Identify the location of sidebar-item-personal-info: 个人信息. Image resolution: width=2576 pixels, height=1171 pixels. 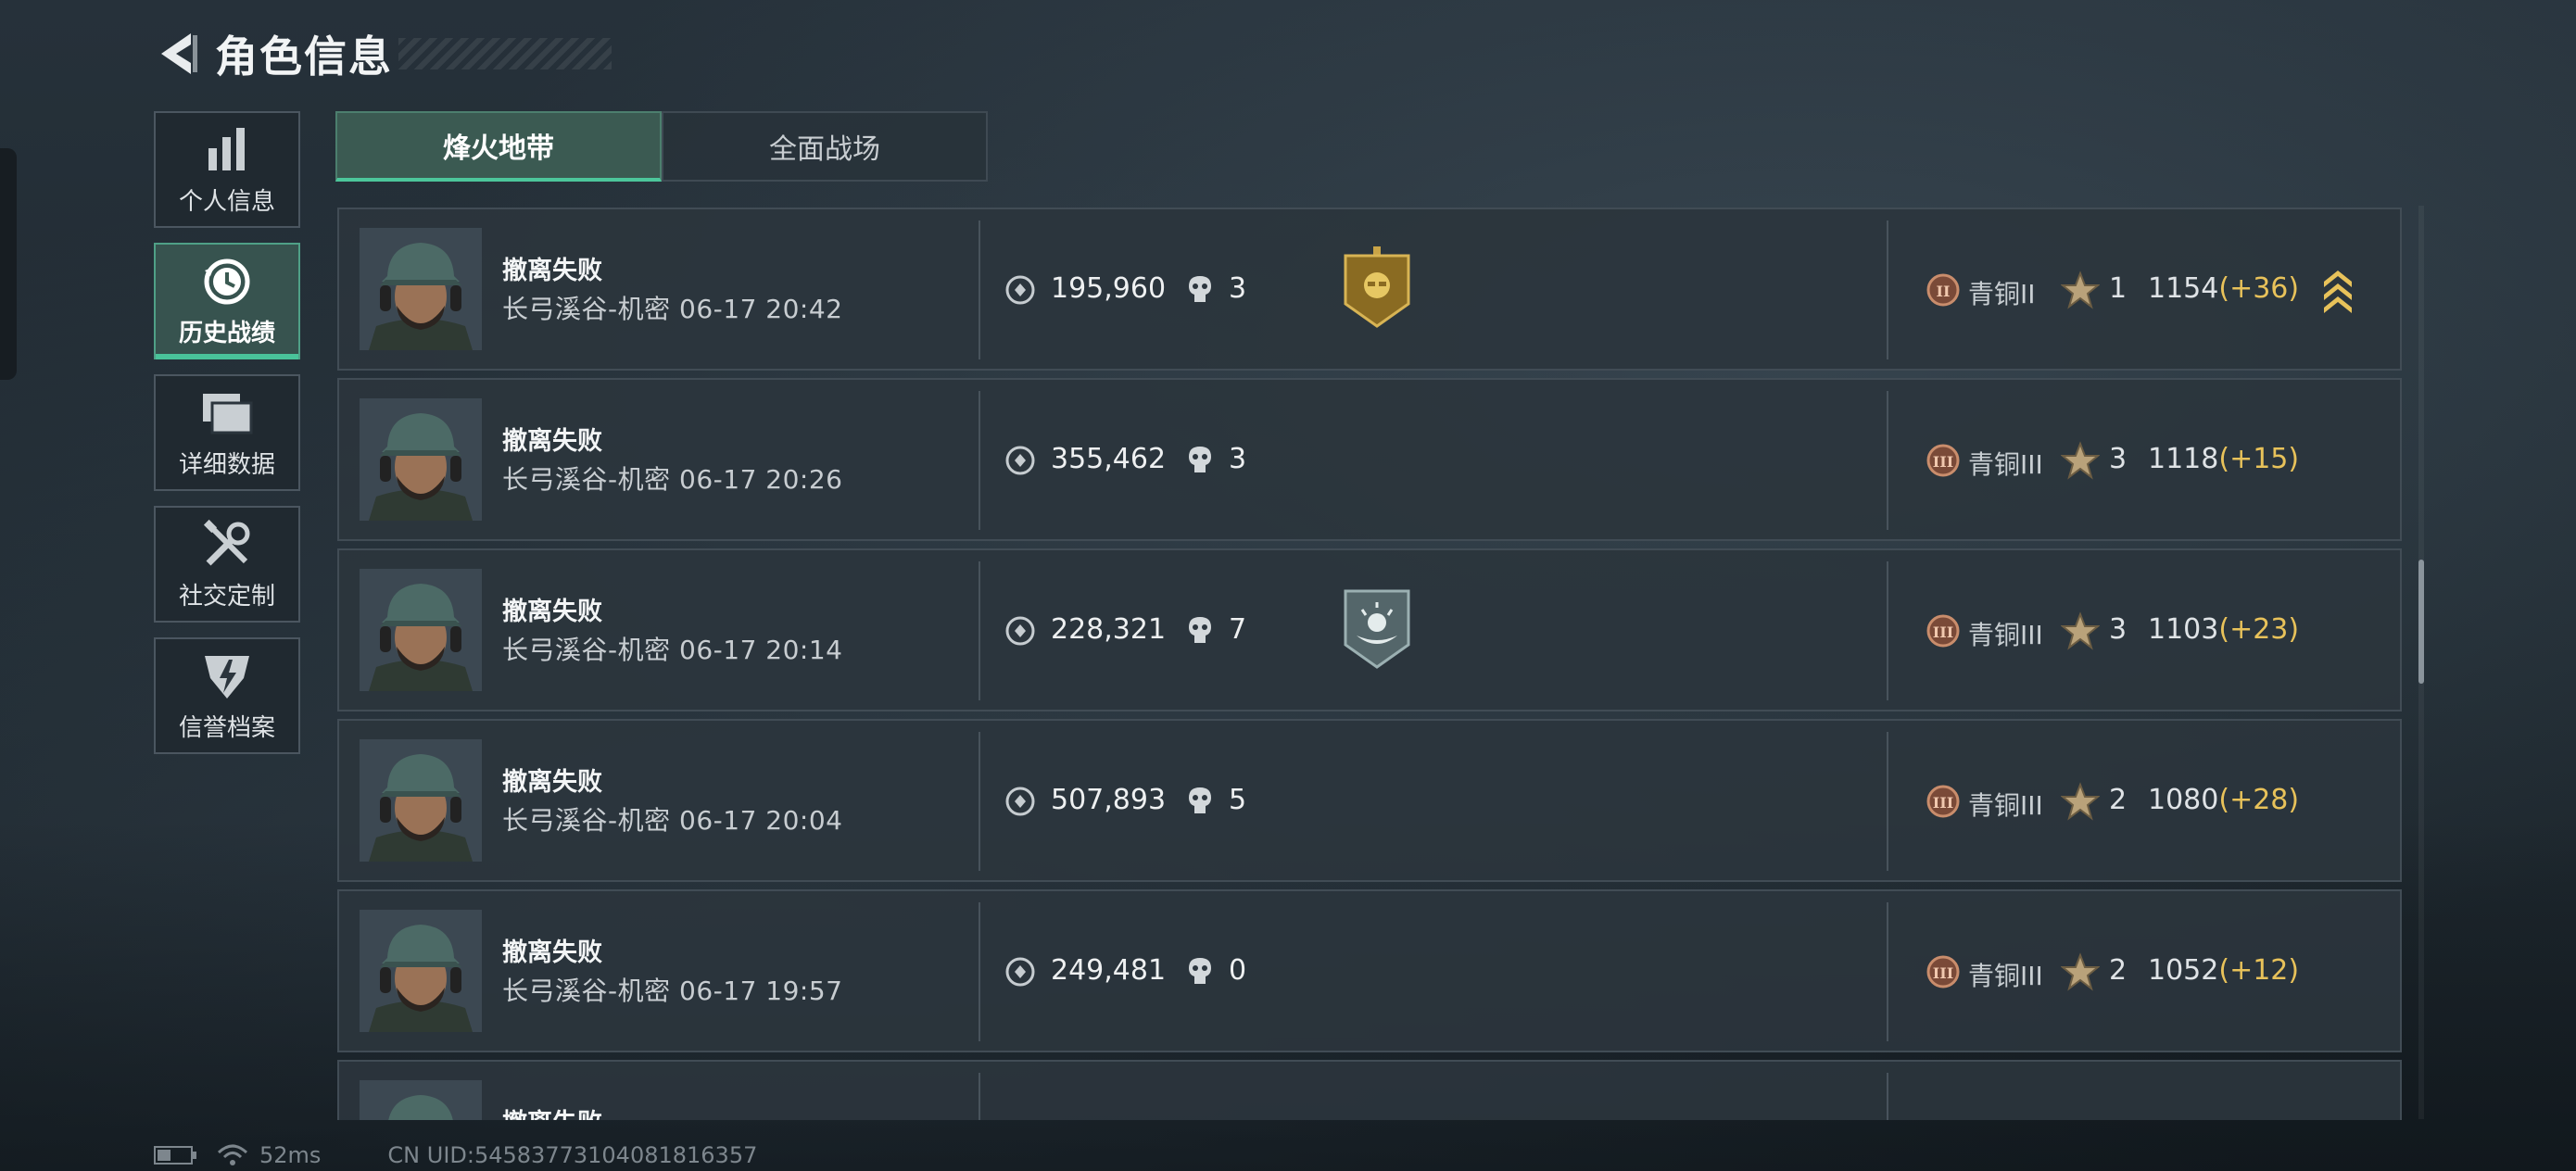
(227, 170).